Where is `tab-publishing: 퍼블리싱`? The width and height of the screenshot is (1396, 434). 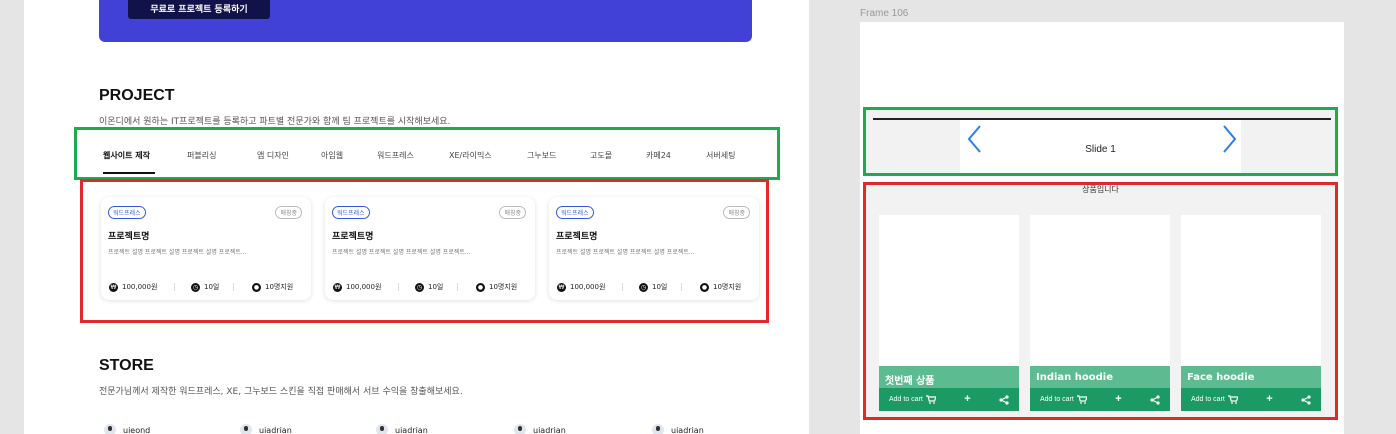 tab-publishing: 퍼블리싱 is located at coordinates (201, 155).